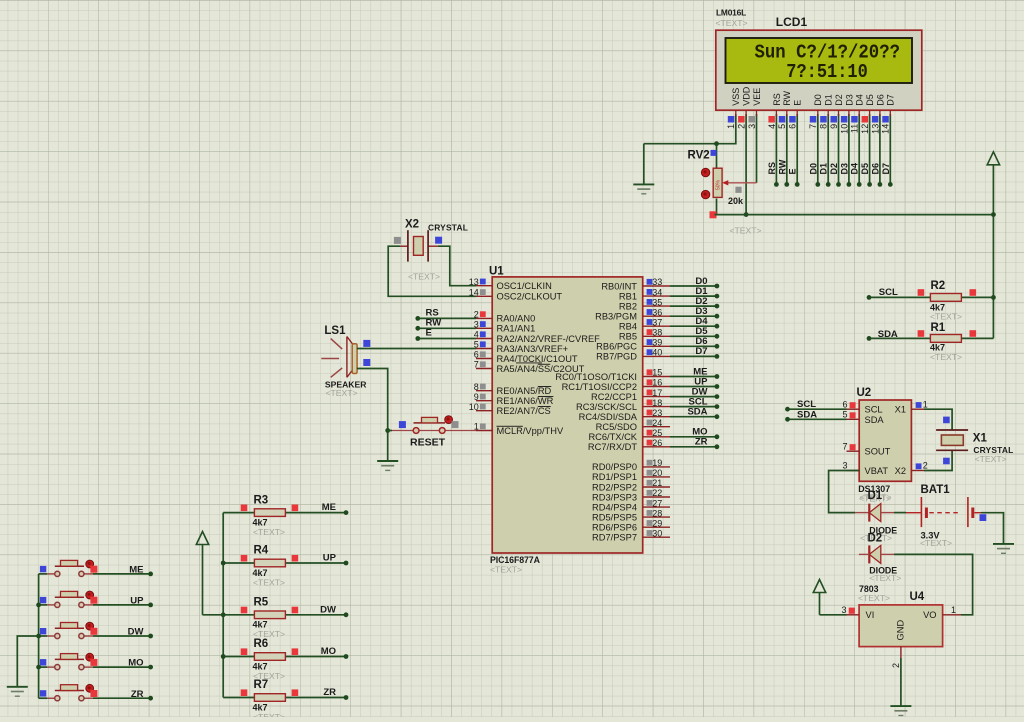 This screenshot has height=722, width=1024. Describe the element at coordinates (657, 383) in the screenshot. I see `svg-text: 16` at that location.